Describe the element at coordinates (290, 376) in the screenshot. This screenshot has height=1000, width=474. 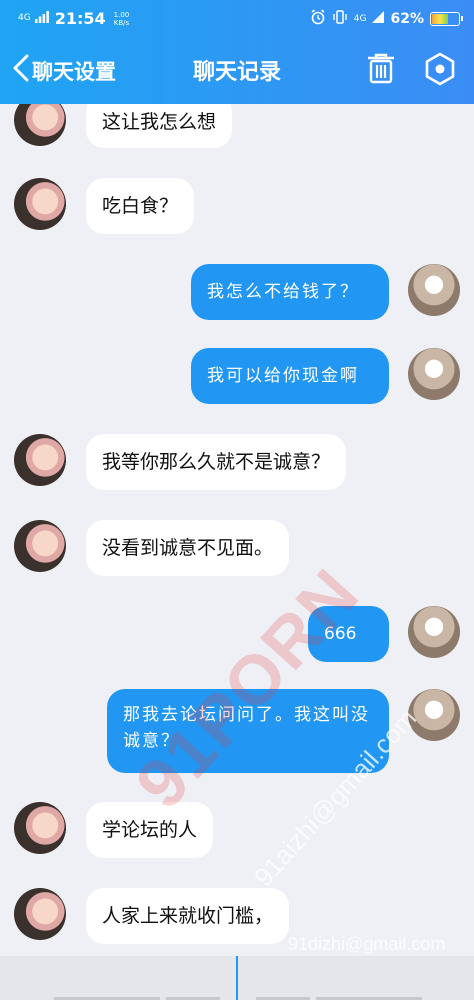
I see `message-bubble: 我可以给你现金啊` at that location.